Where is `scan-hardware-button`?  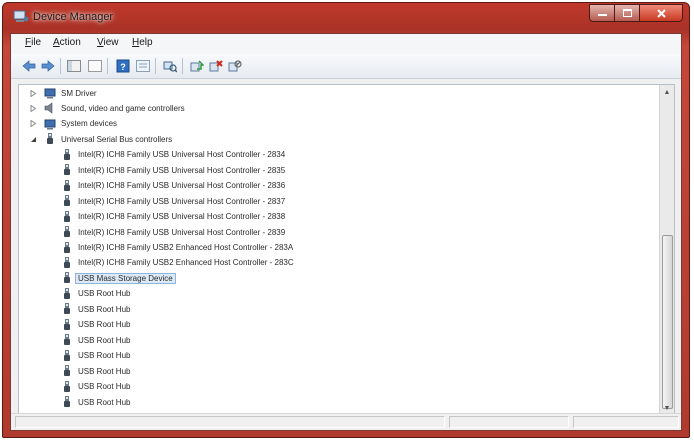 scan-hardware-button is located at coordinates (170, 66).